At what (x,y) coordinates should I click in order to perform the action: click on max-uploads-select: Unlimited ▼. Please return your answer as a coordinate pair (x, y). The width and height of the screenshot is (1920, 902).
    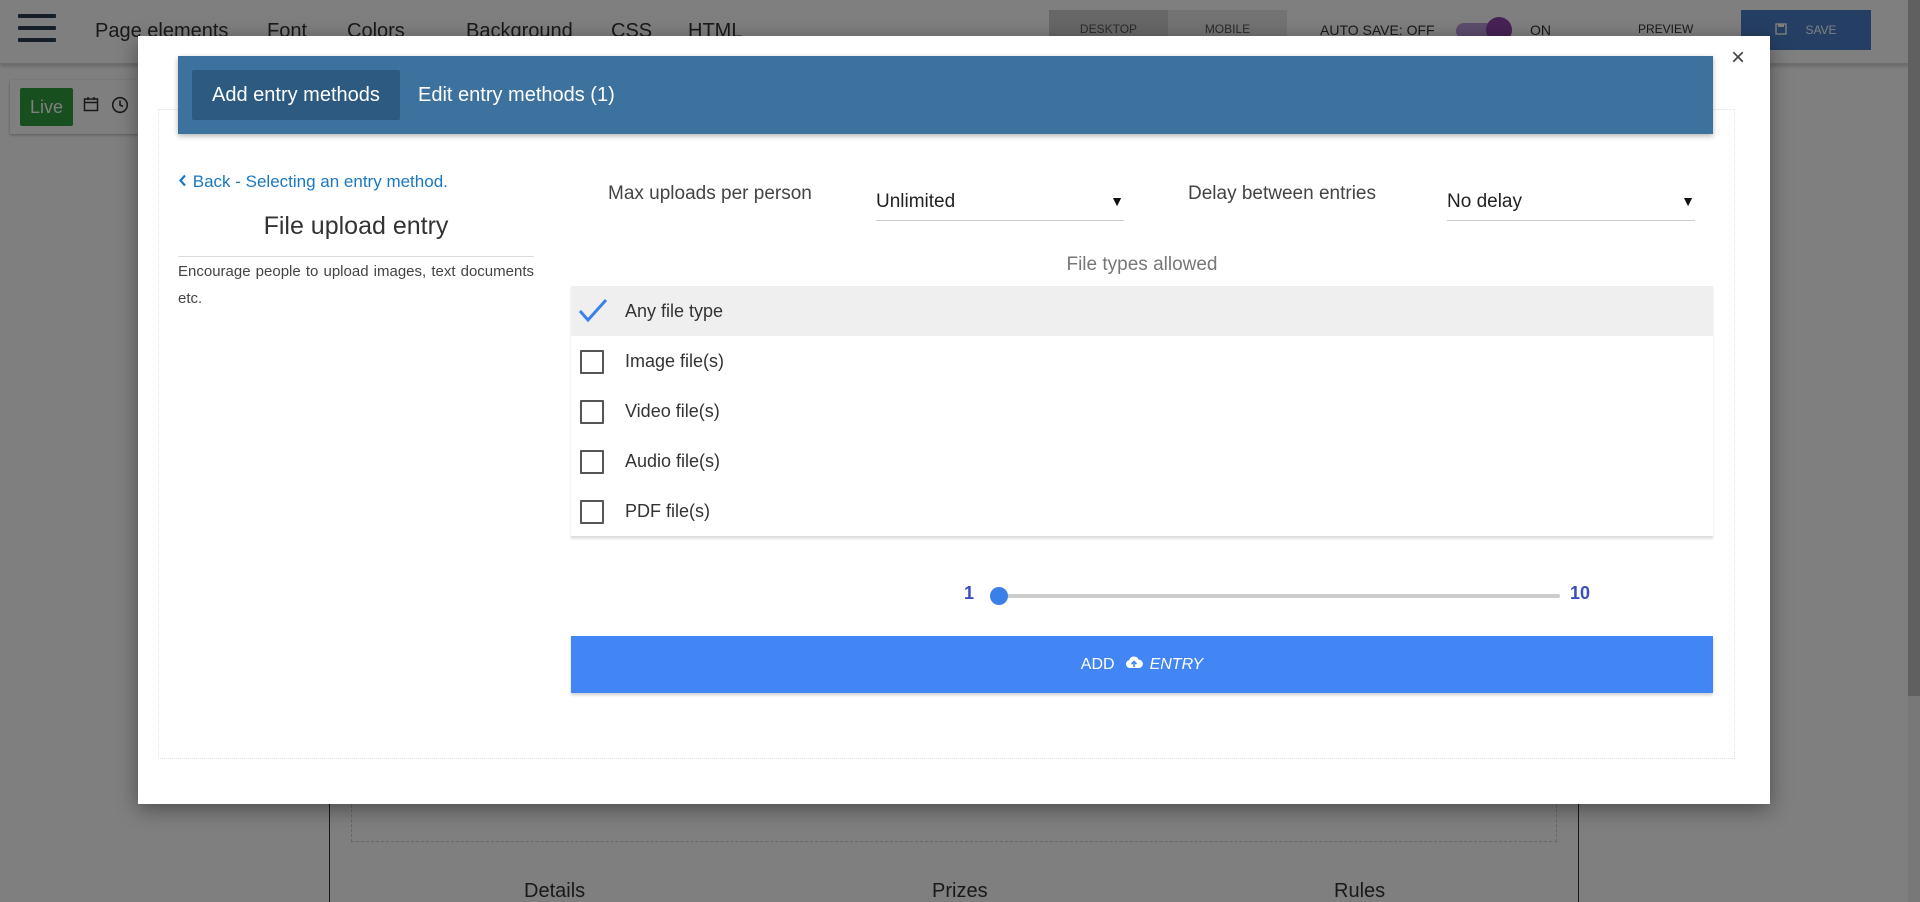
    Looking at the image, I should click on (1000, 201).